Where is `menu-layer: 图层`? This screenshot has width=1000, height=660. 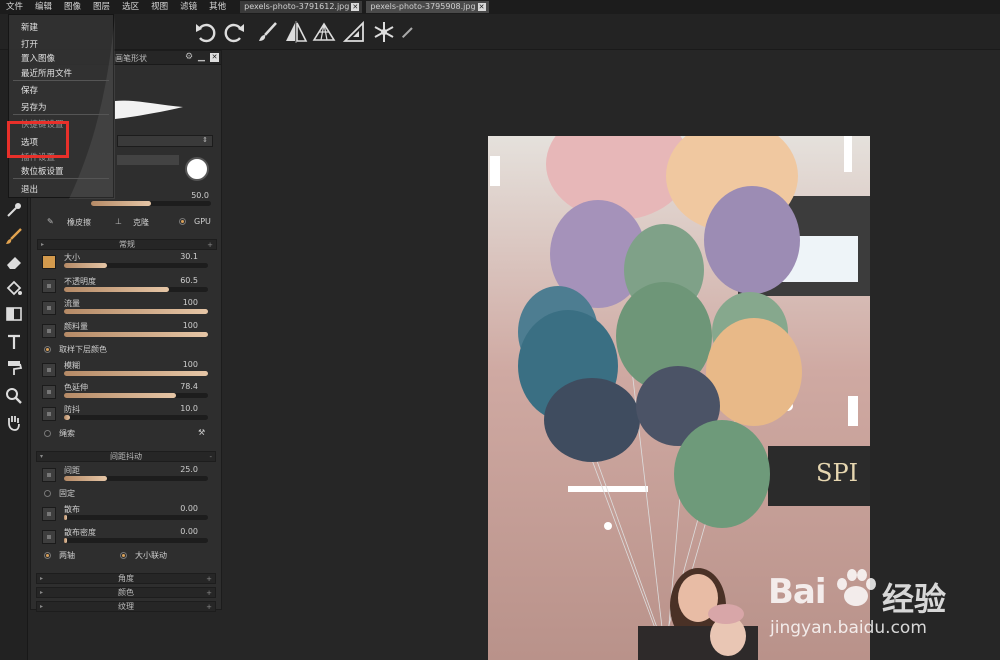
menu-layer: 图层 is located at coordinates (101, 7).